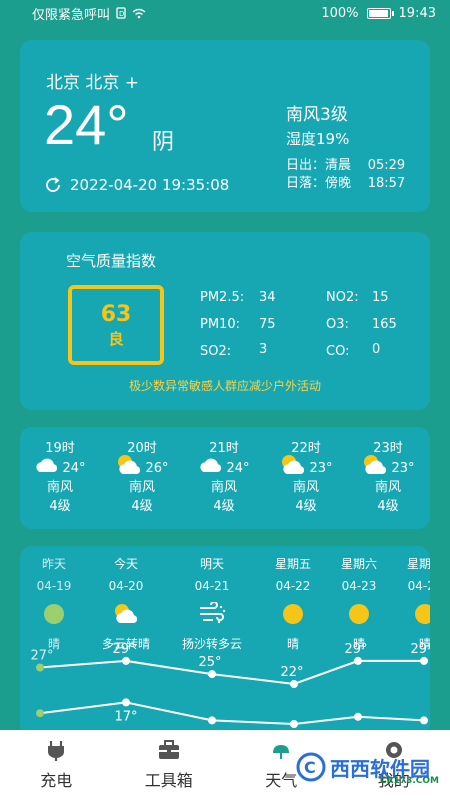 This screenshot has width=450, height=800. I want to click on carrier-text: 仅限紧急呼叫, so click(71, 15).